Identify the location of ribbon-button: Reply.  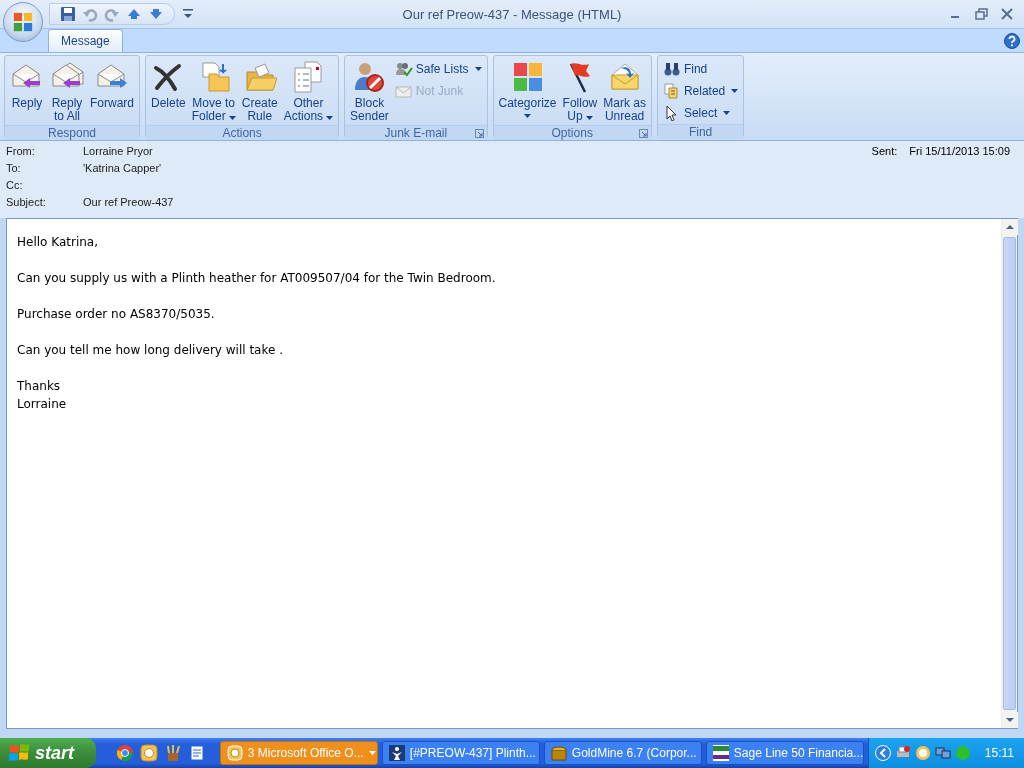
(27, 85).